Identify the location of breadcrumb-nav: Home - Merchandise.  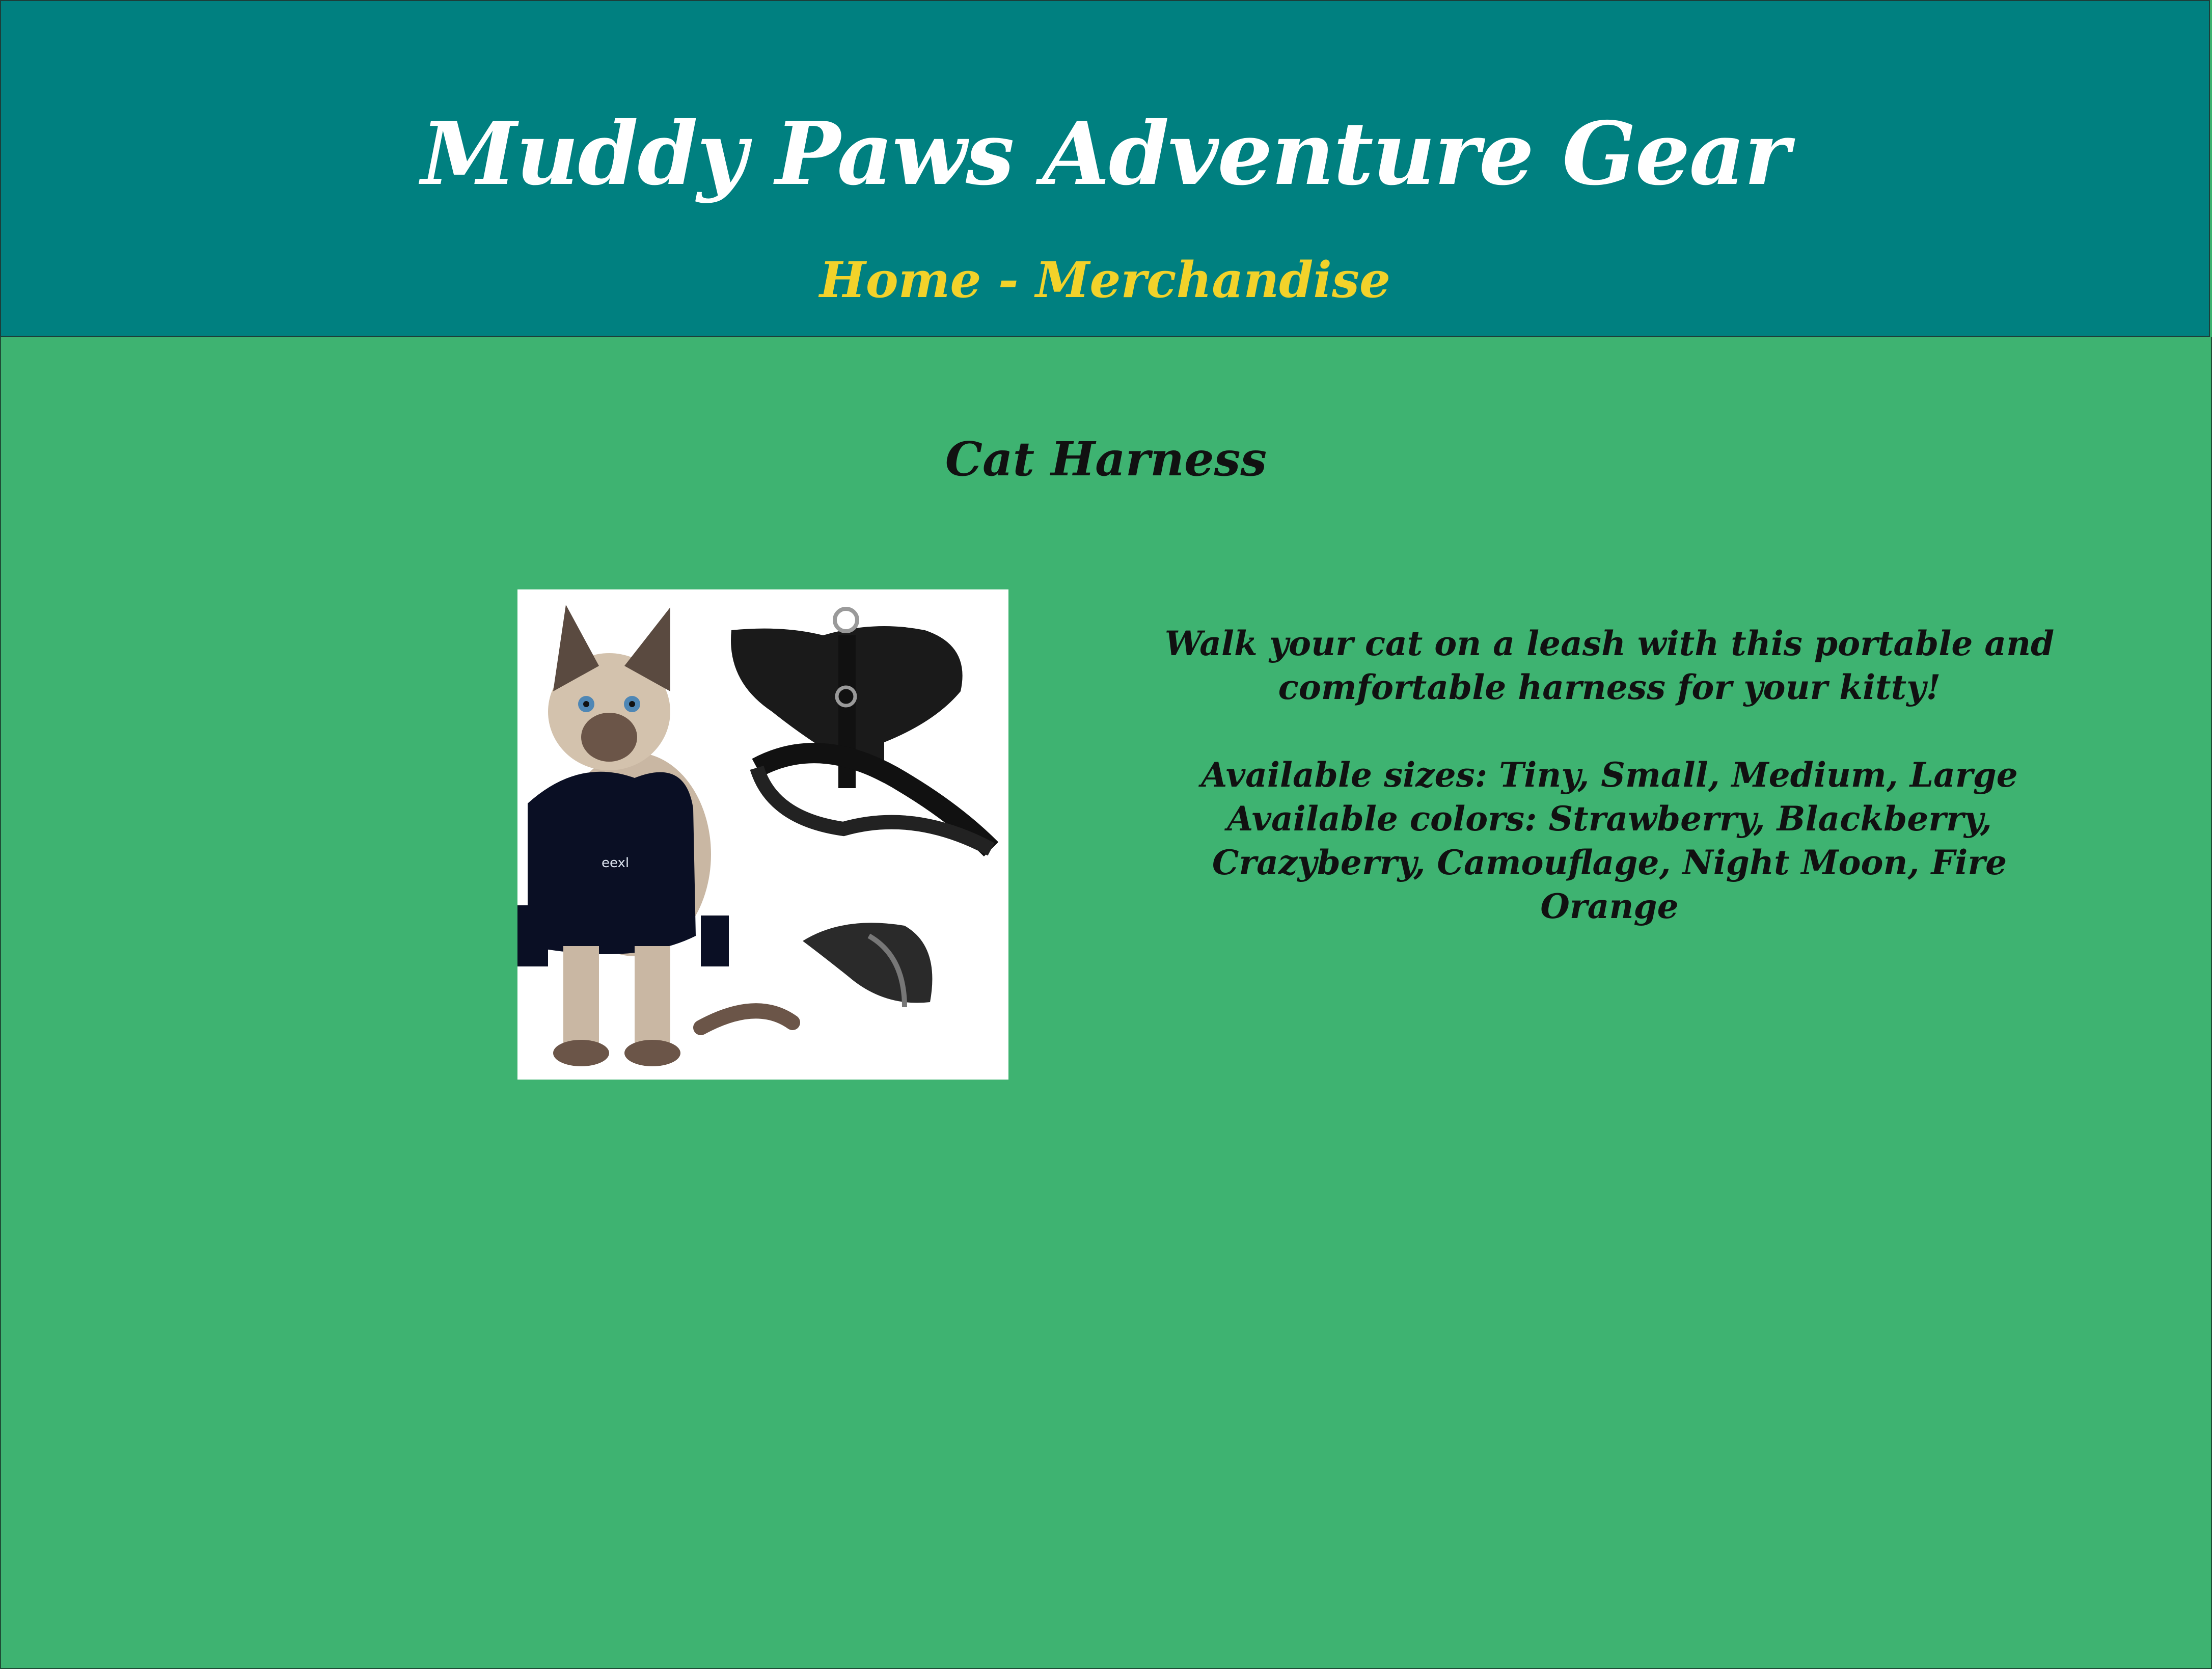
(1105, 280).